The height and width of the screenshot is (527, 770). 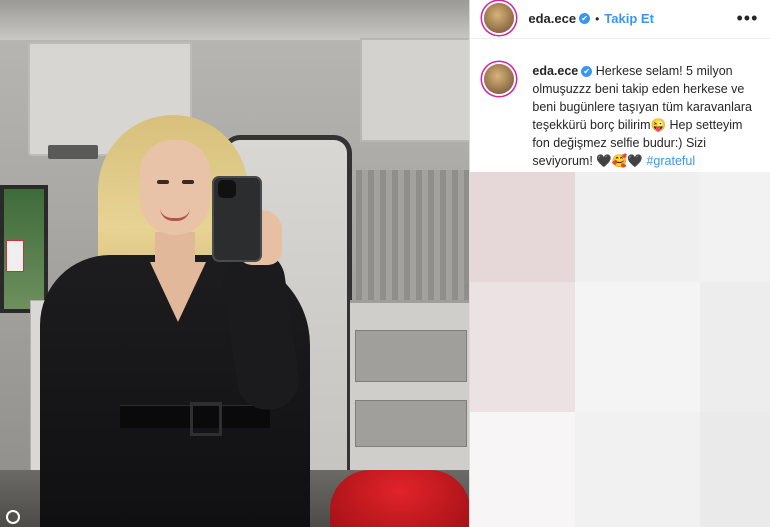 I want to click on username-link: eda.ece, so click(x=552, y=18).